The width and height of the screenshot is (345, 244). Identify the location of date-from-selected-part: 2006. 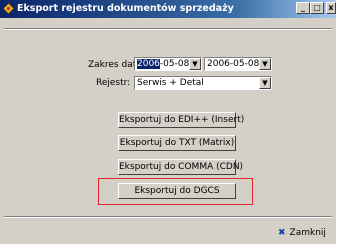
(148, 64).